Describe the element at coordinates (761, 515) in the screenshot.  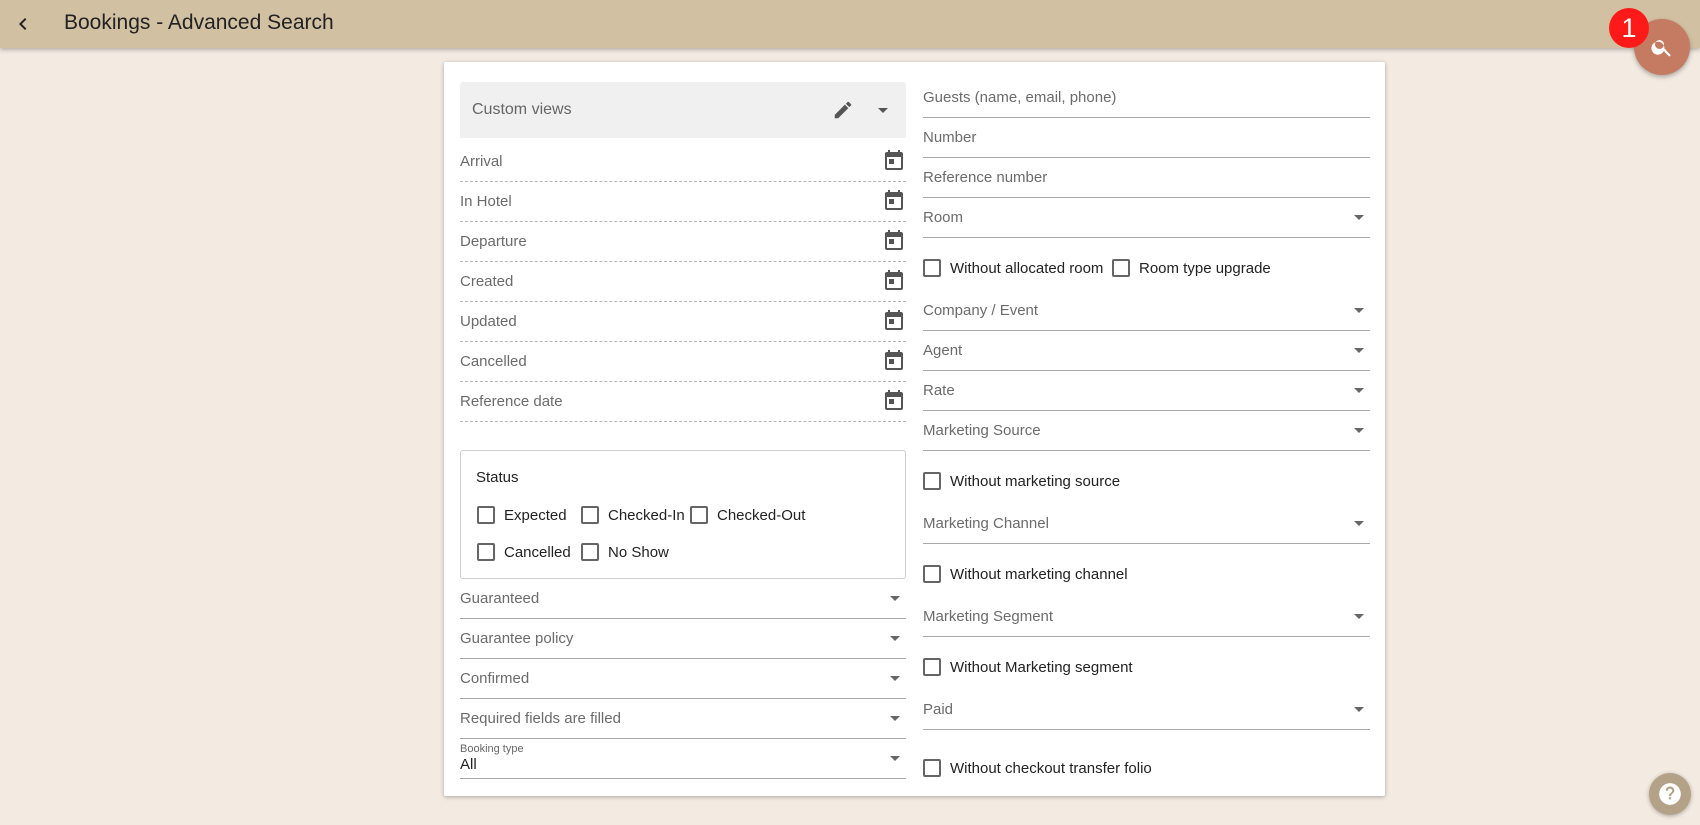
I see `checkbox-label: Checked-Out` at that location.